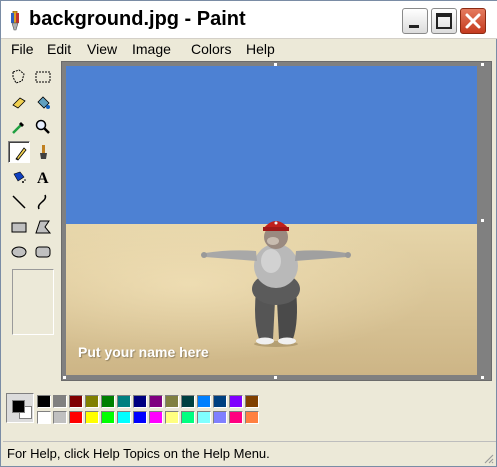 The image size is (497, 467). What do you see at coordinates (31, 223) in the screenshot?
I see `tool-box: A` at bounding box center [31, 223].